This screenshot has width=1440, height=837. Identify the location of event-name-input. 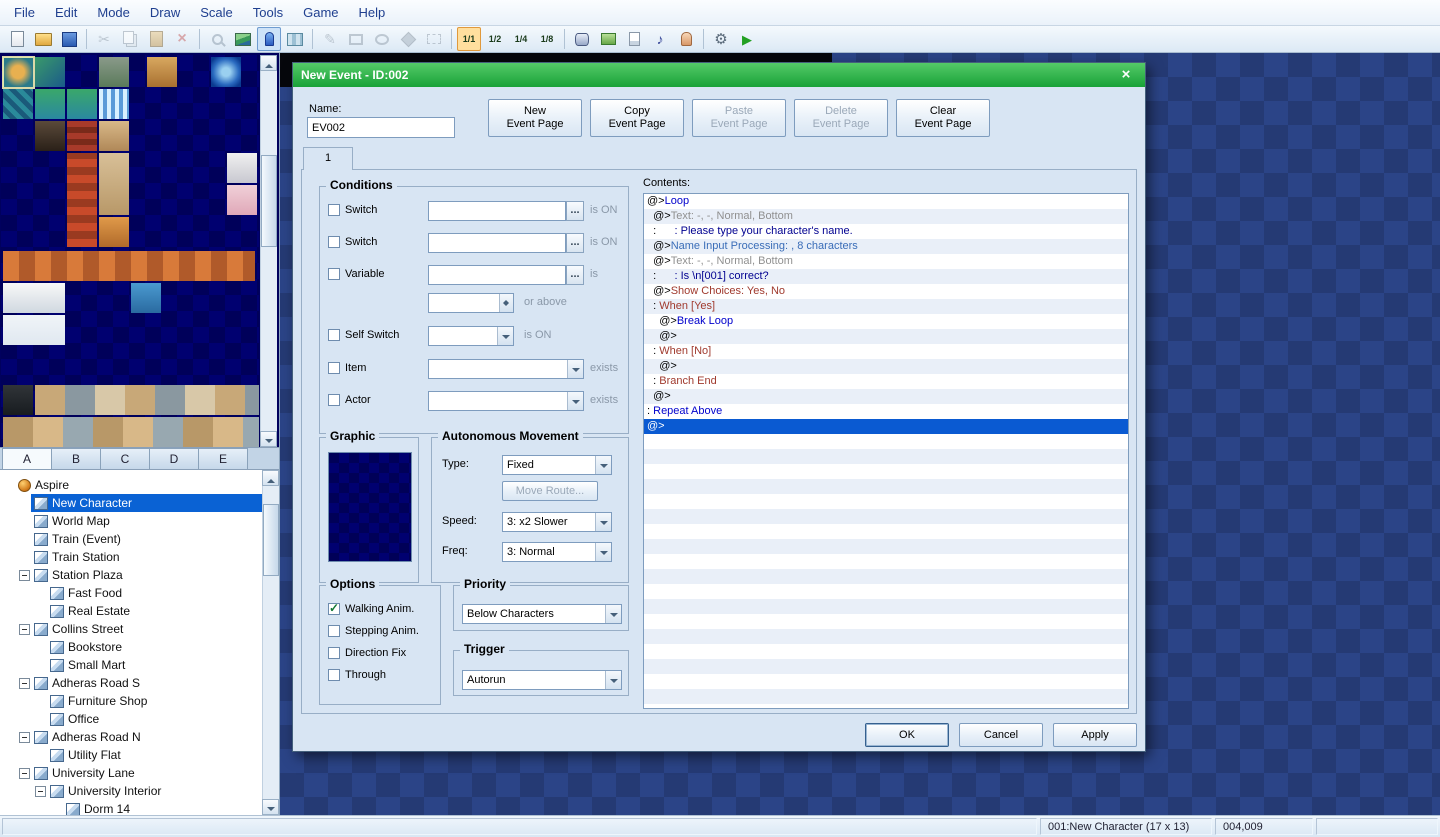
(381, 127).